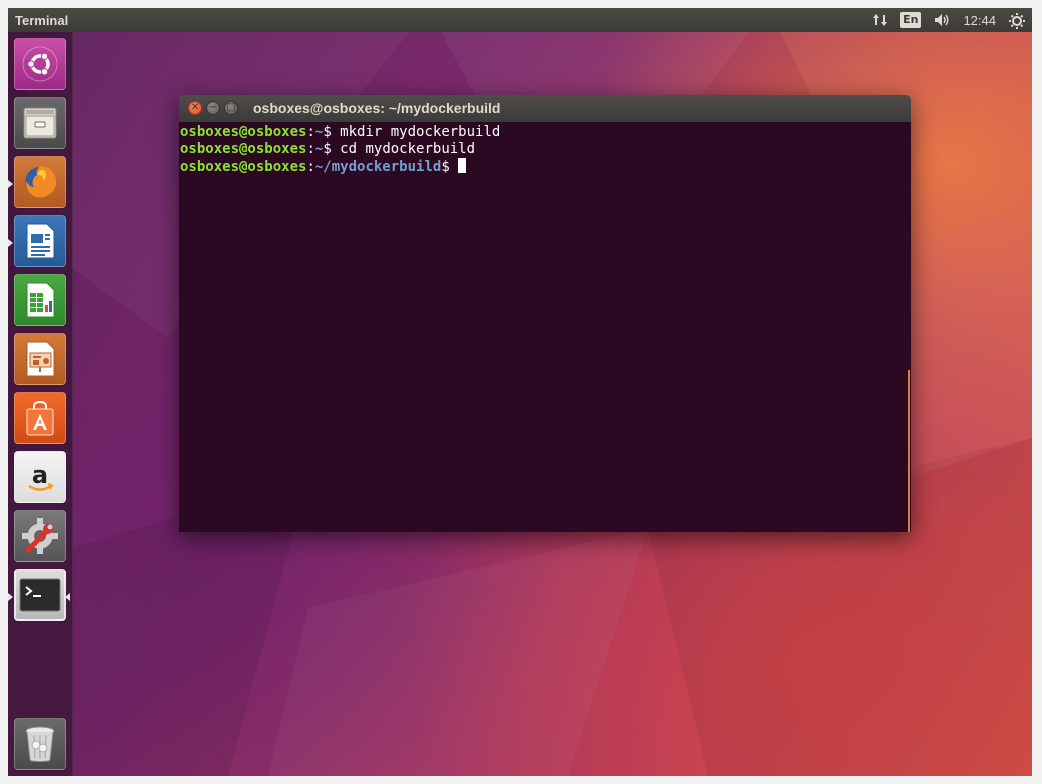 The image size is (1042, 784). I want to click on focused-indicator-terminal, so click(67, 597).